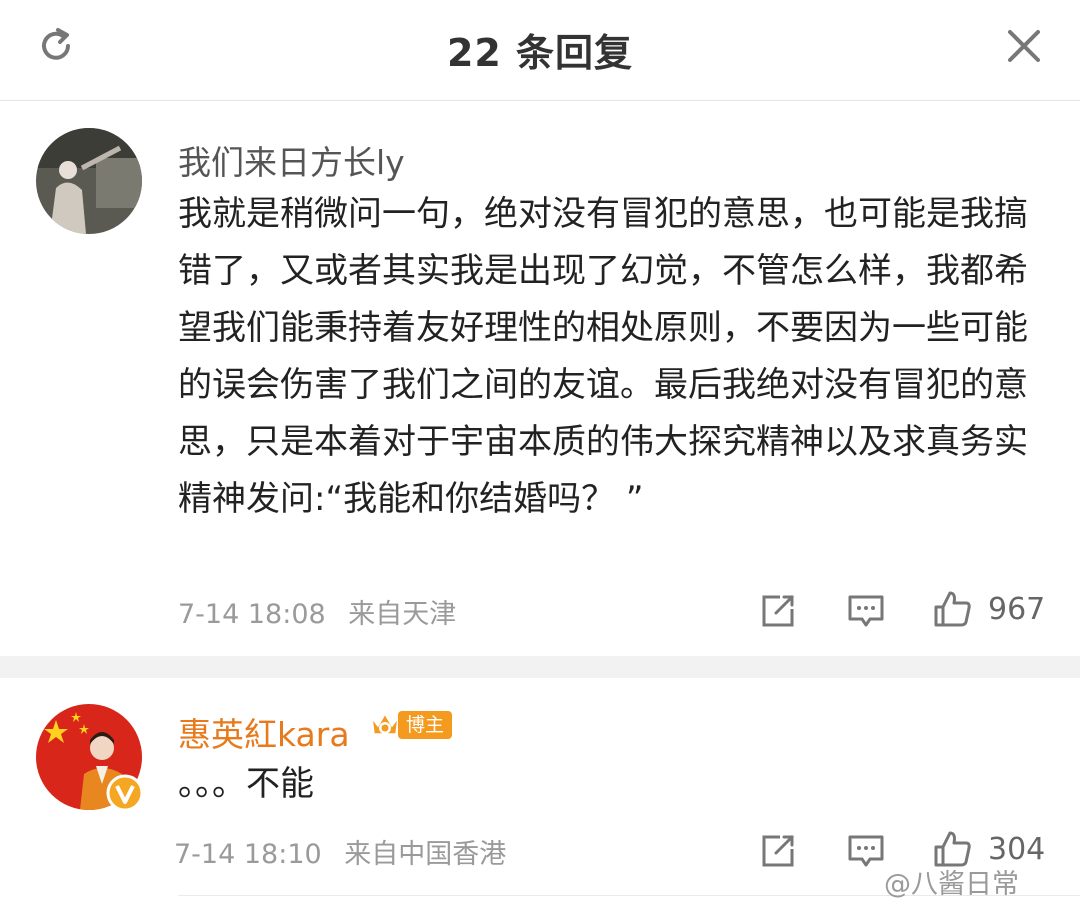  Describe the element at coordinates (540, 53) in the screenshot. I see `page-title: 22 条回复` at that location.